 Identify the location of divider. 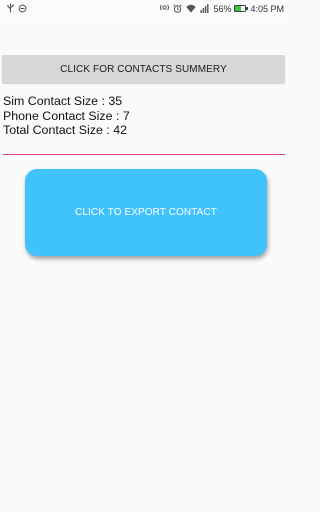
(144, 154).